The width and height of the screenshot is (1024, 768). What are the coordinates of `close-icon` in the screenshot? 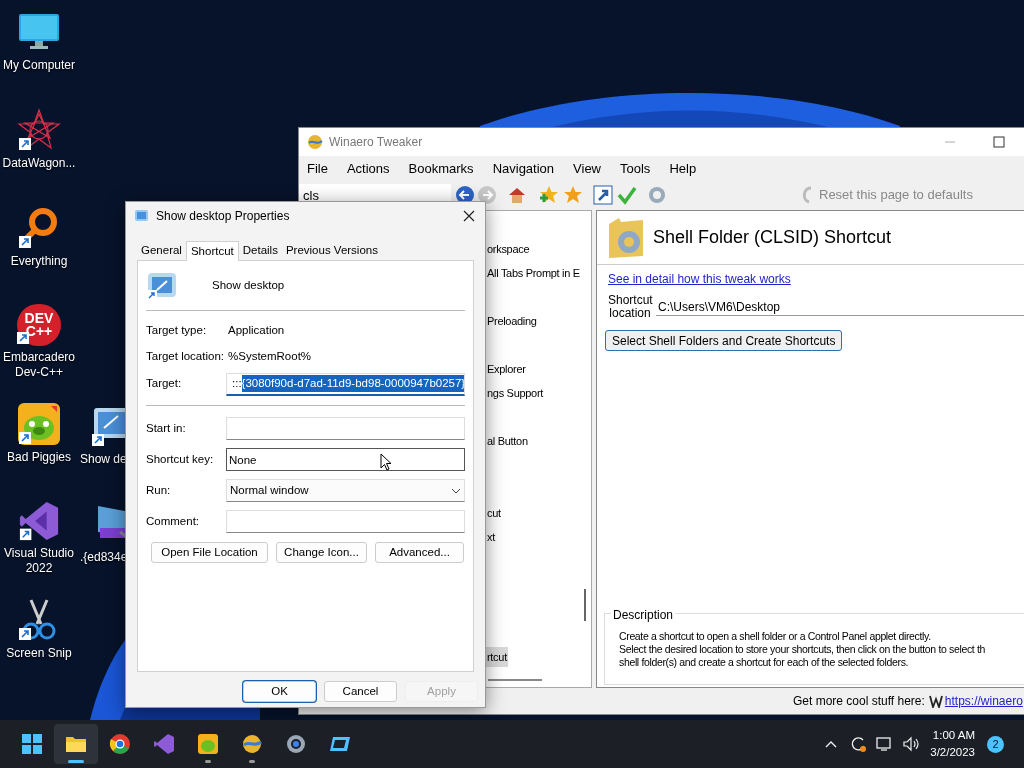 It's located at (469, 216).